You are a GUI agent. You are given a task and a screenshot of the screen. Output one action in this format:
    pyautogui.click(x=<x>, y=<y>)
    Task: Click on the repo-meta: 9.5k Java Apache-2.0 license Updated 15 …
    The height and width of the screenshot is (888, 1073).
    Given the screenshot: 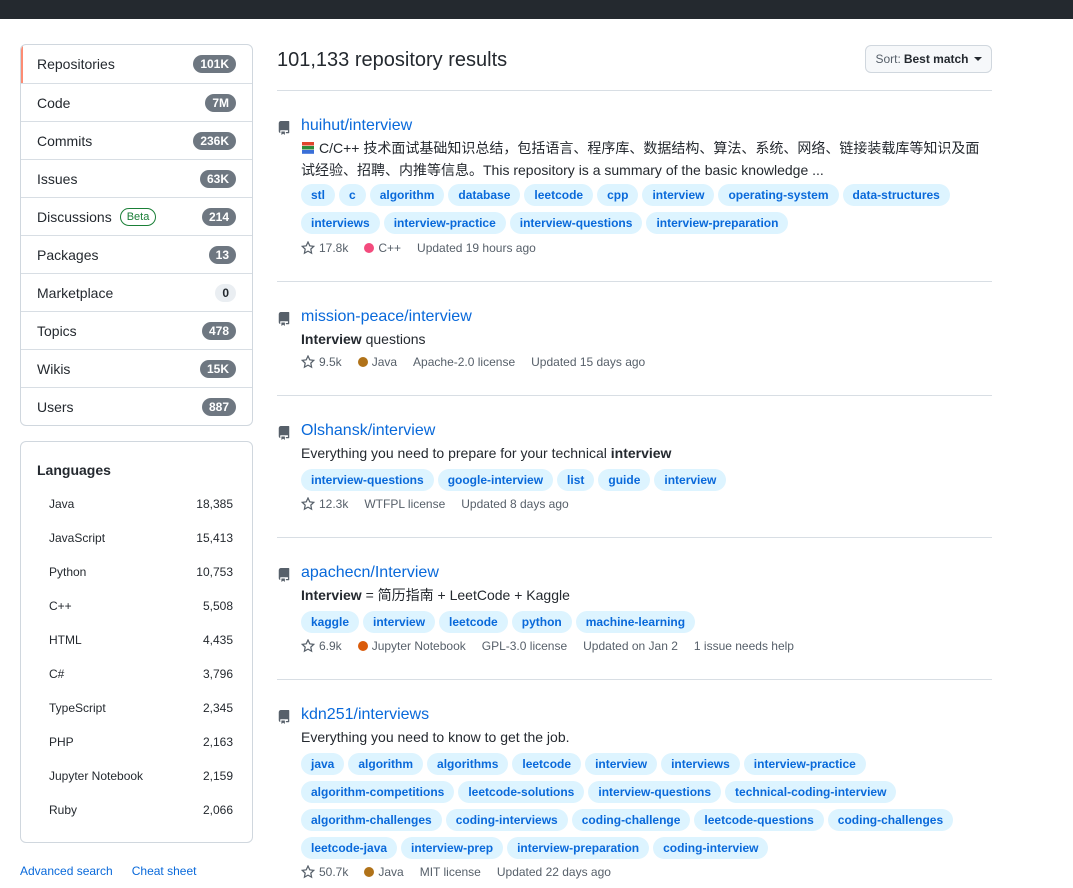 What is the action you would take?
    pyautogui.click(x=481, y=362)
    